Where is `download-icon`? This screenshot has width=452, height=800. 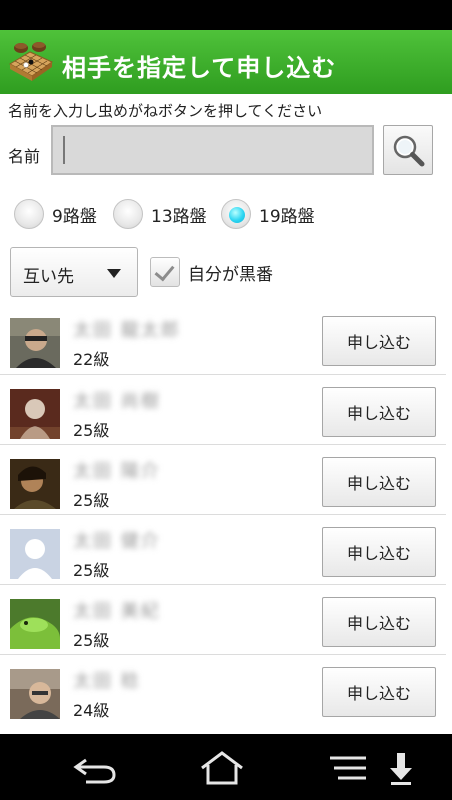
download-icon is located at coordinates (401, 768).